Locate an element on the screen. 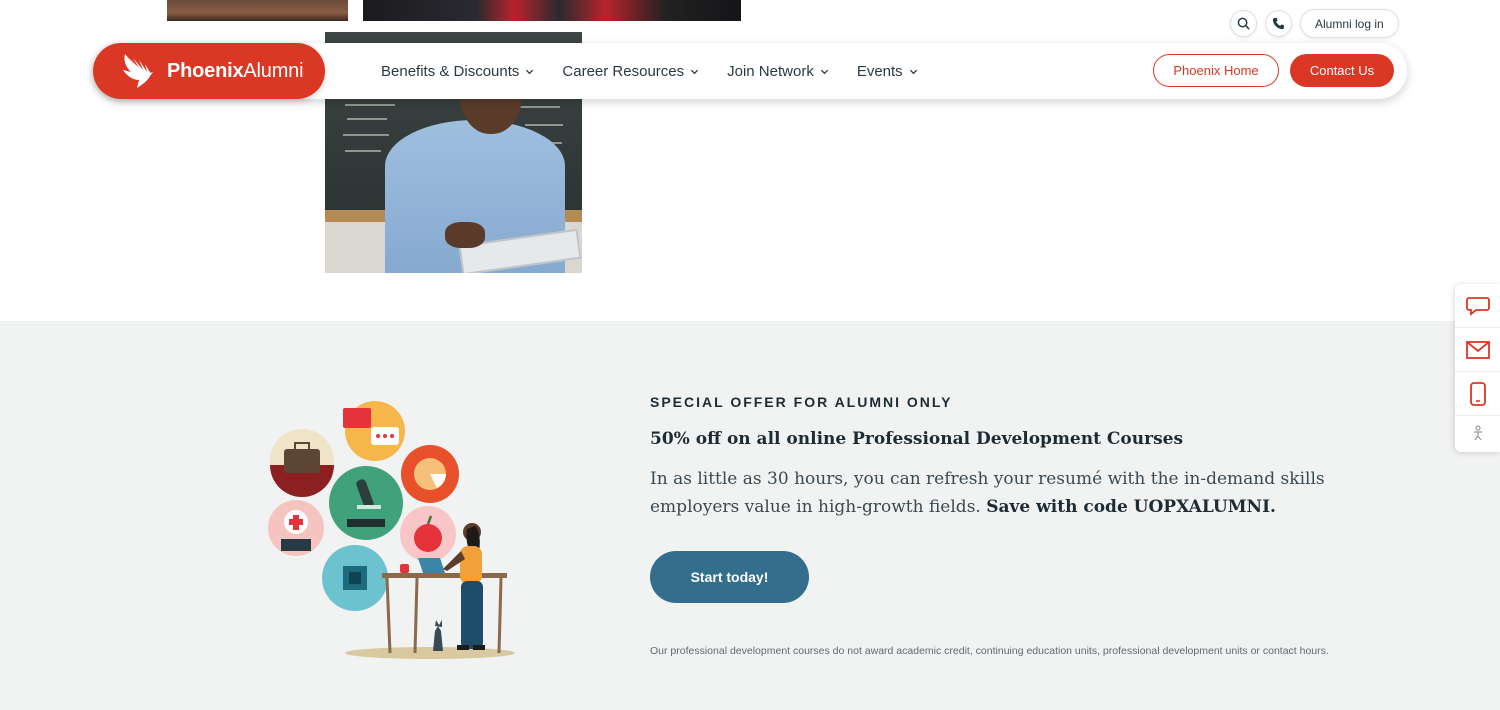  laptop is located at coordinates (431, 565).